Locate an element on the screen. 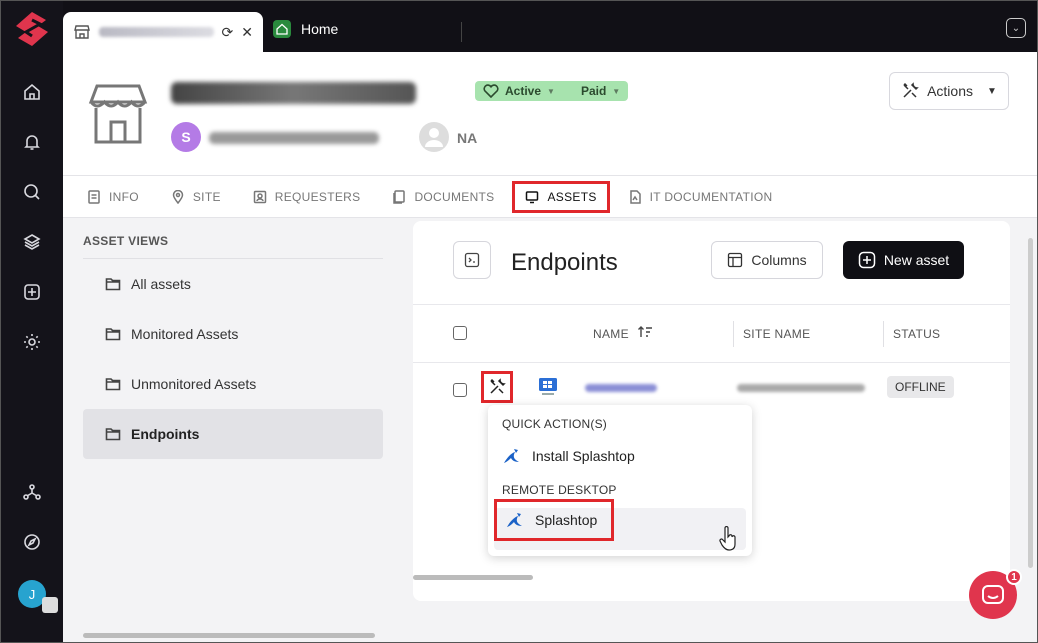 This screenshot has width=1038, height=643. tab-site: SITE is located at coordinates (196, 196).